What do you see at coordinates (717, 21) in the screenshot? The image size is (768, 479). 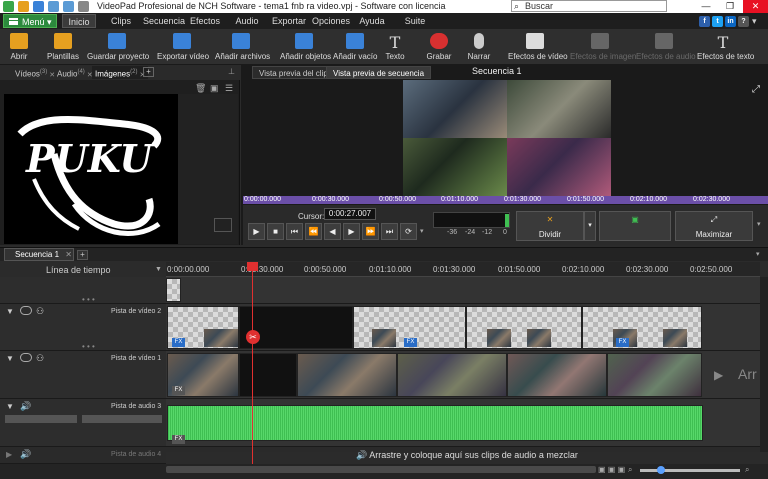 I see `twitter-icon: t` at bounding box center [717, 21].